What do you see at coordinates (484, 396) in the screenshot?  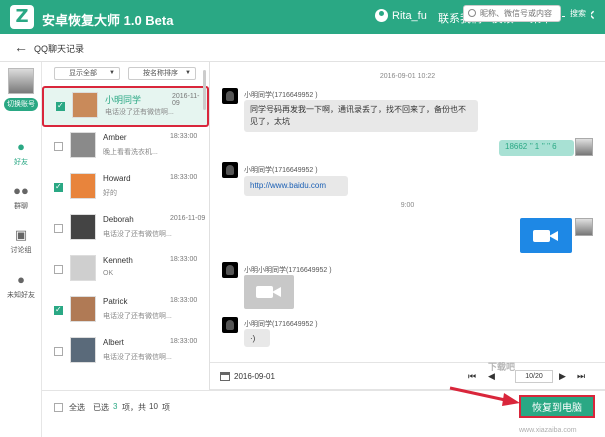 I see `annotation-arrow-icon` at bounding box center [484, 396].